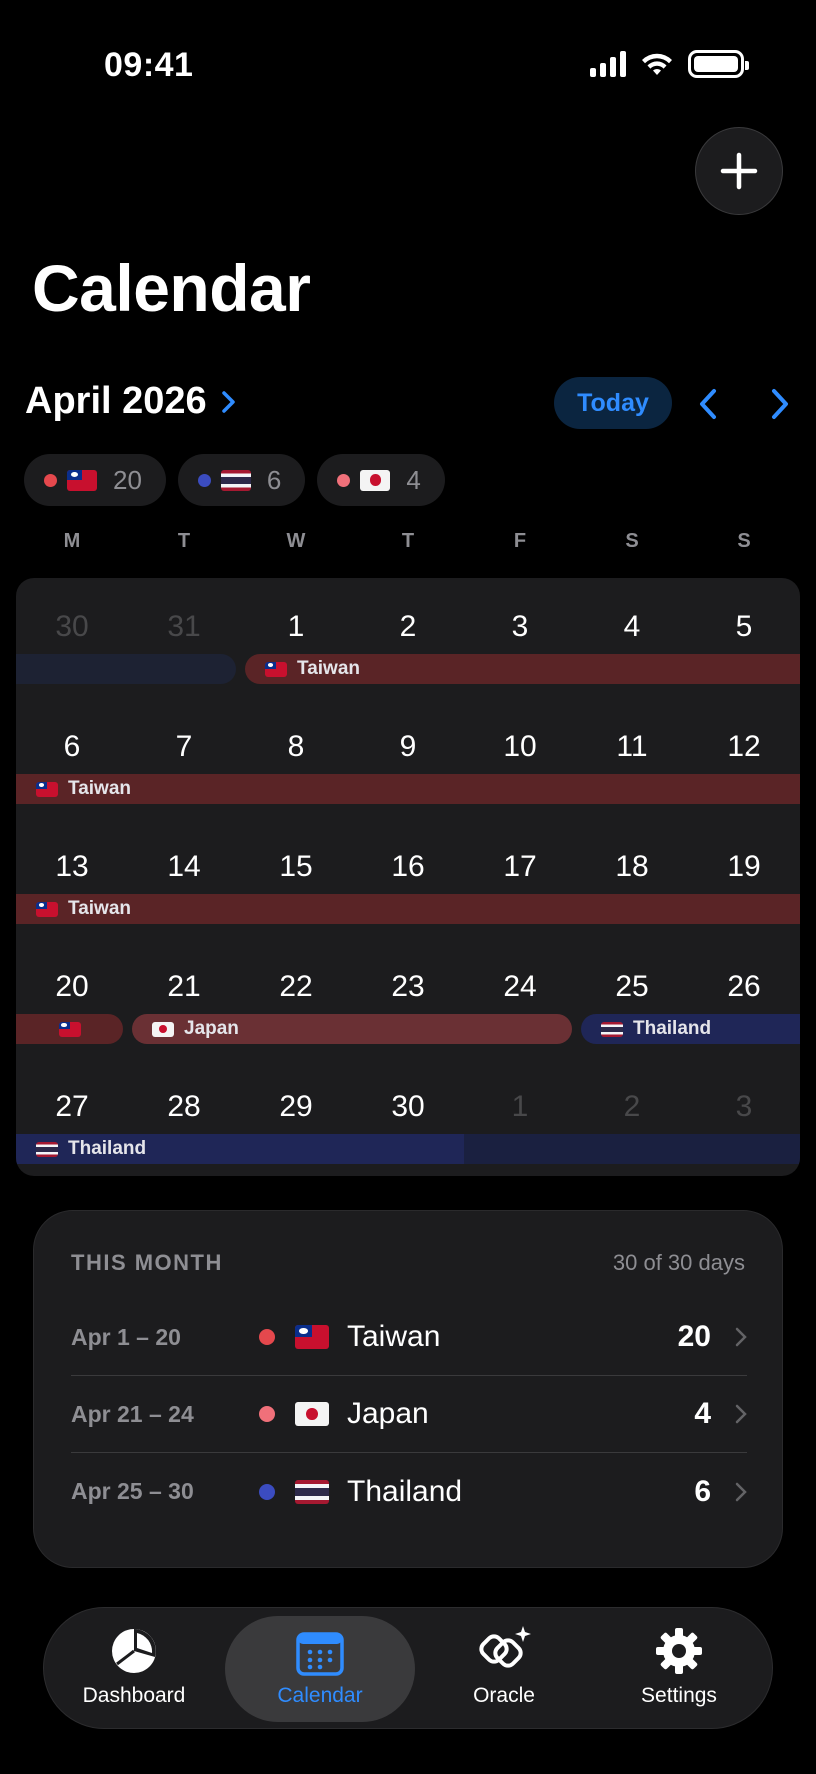  I want to click on day-cell: 20, so click(72, 987).